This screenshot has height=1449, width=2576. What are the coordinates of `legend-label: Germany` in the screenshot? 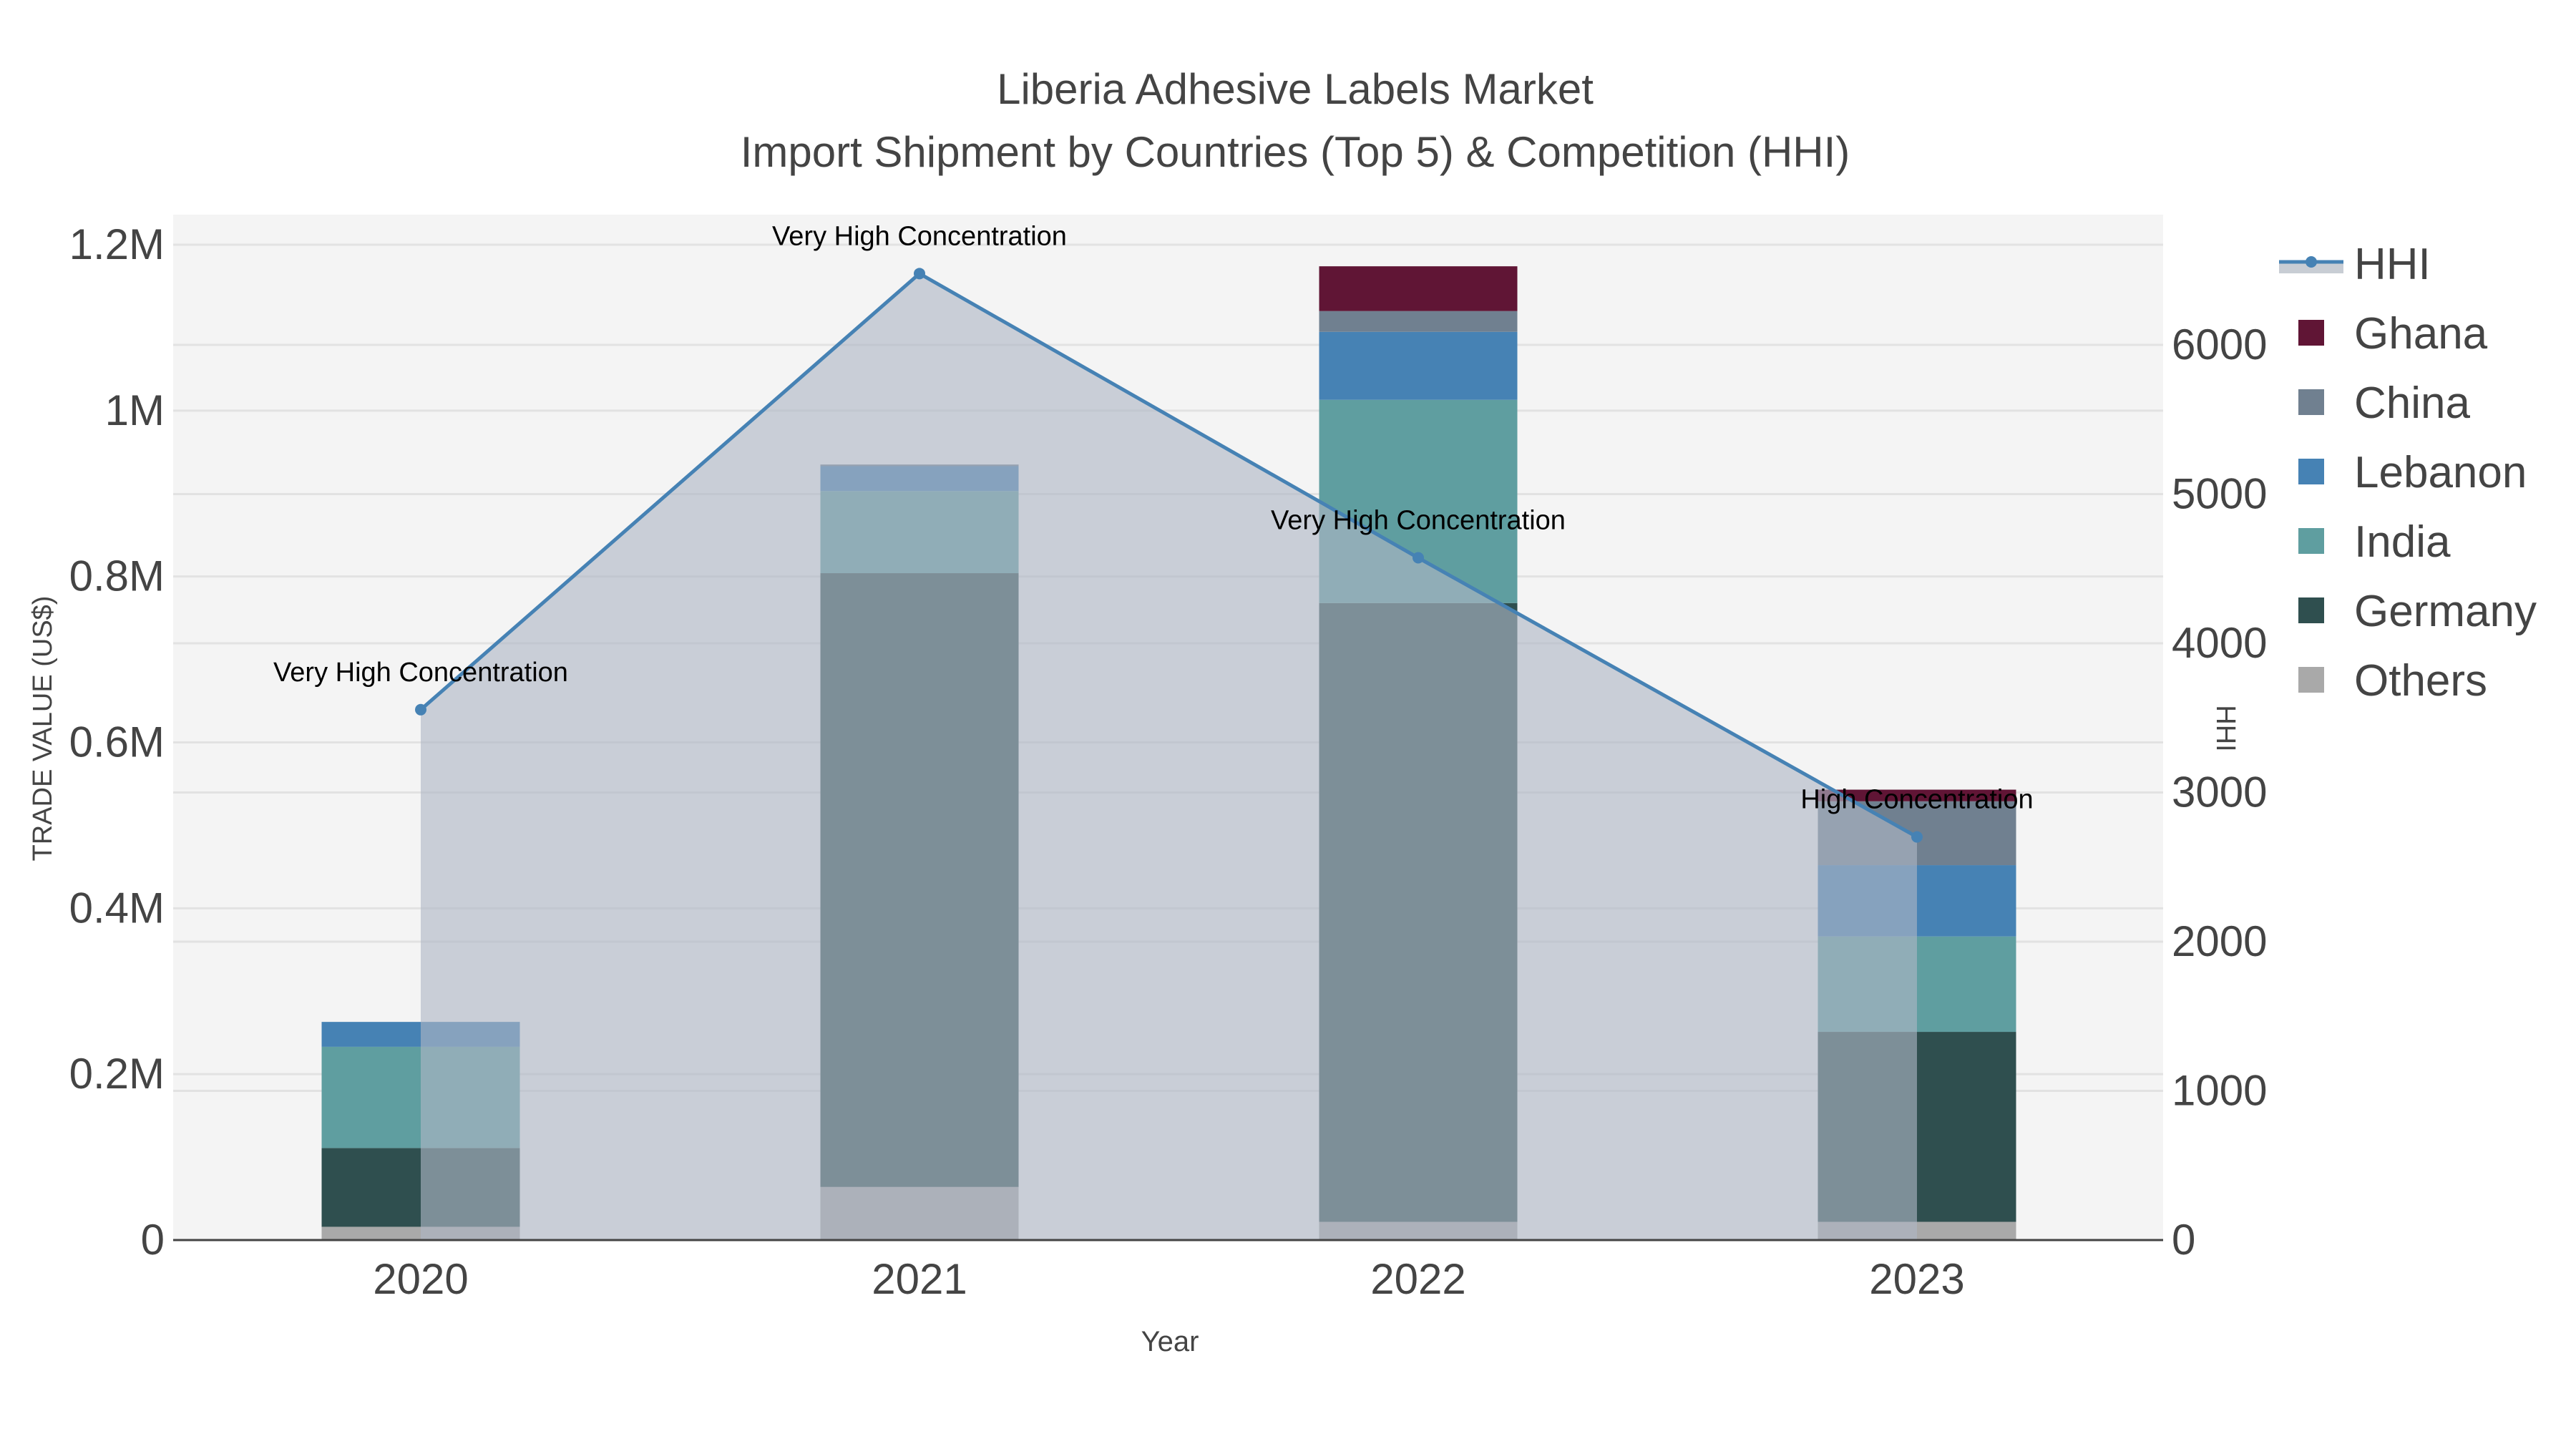 It's located at (2445, 611).